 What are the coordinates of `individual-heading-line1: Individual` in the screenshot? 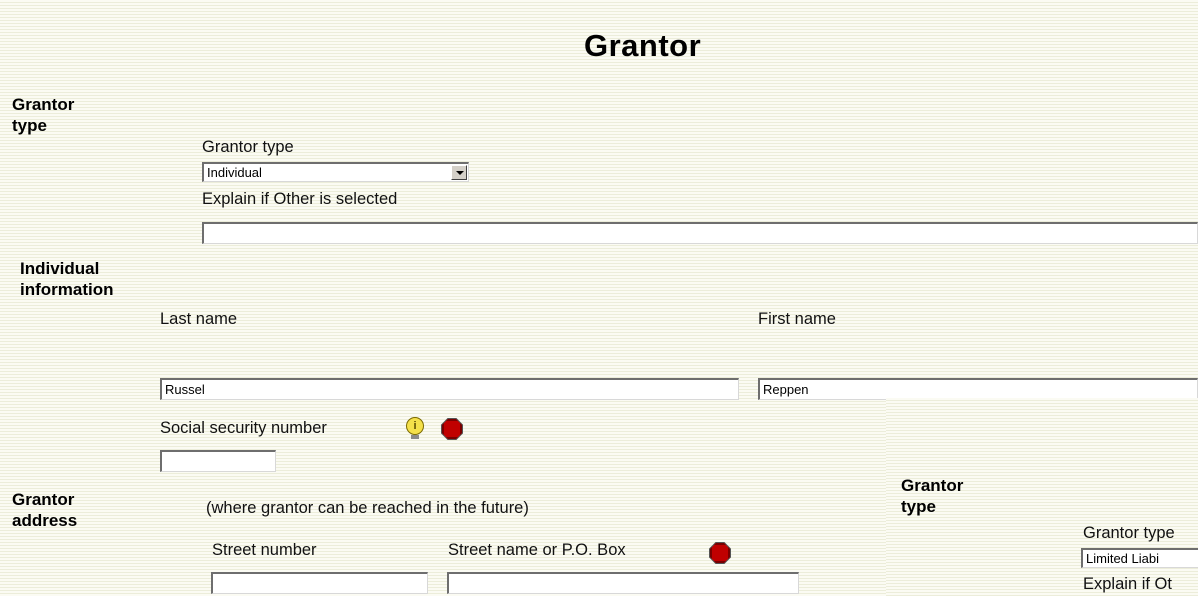 It's located at (60, 268).